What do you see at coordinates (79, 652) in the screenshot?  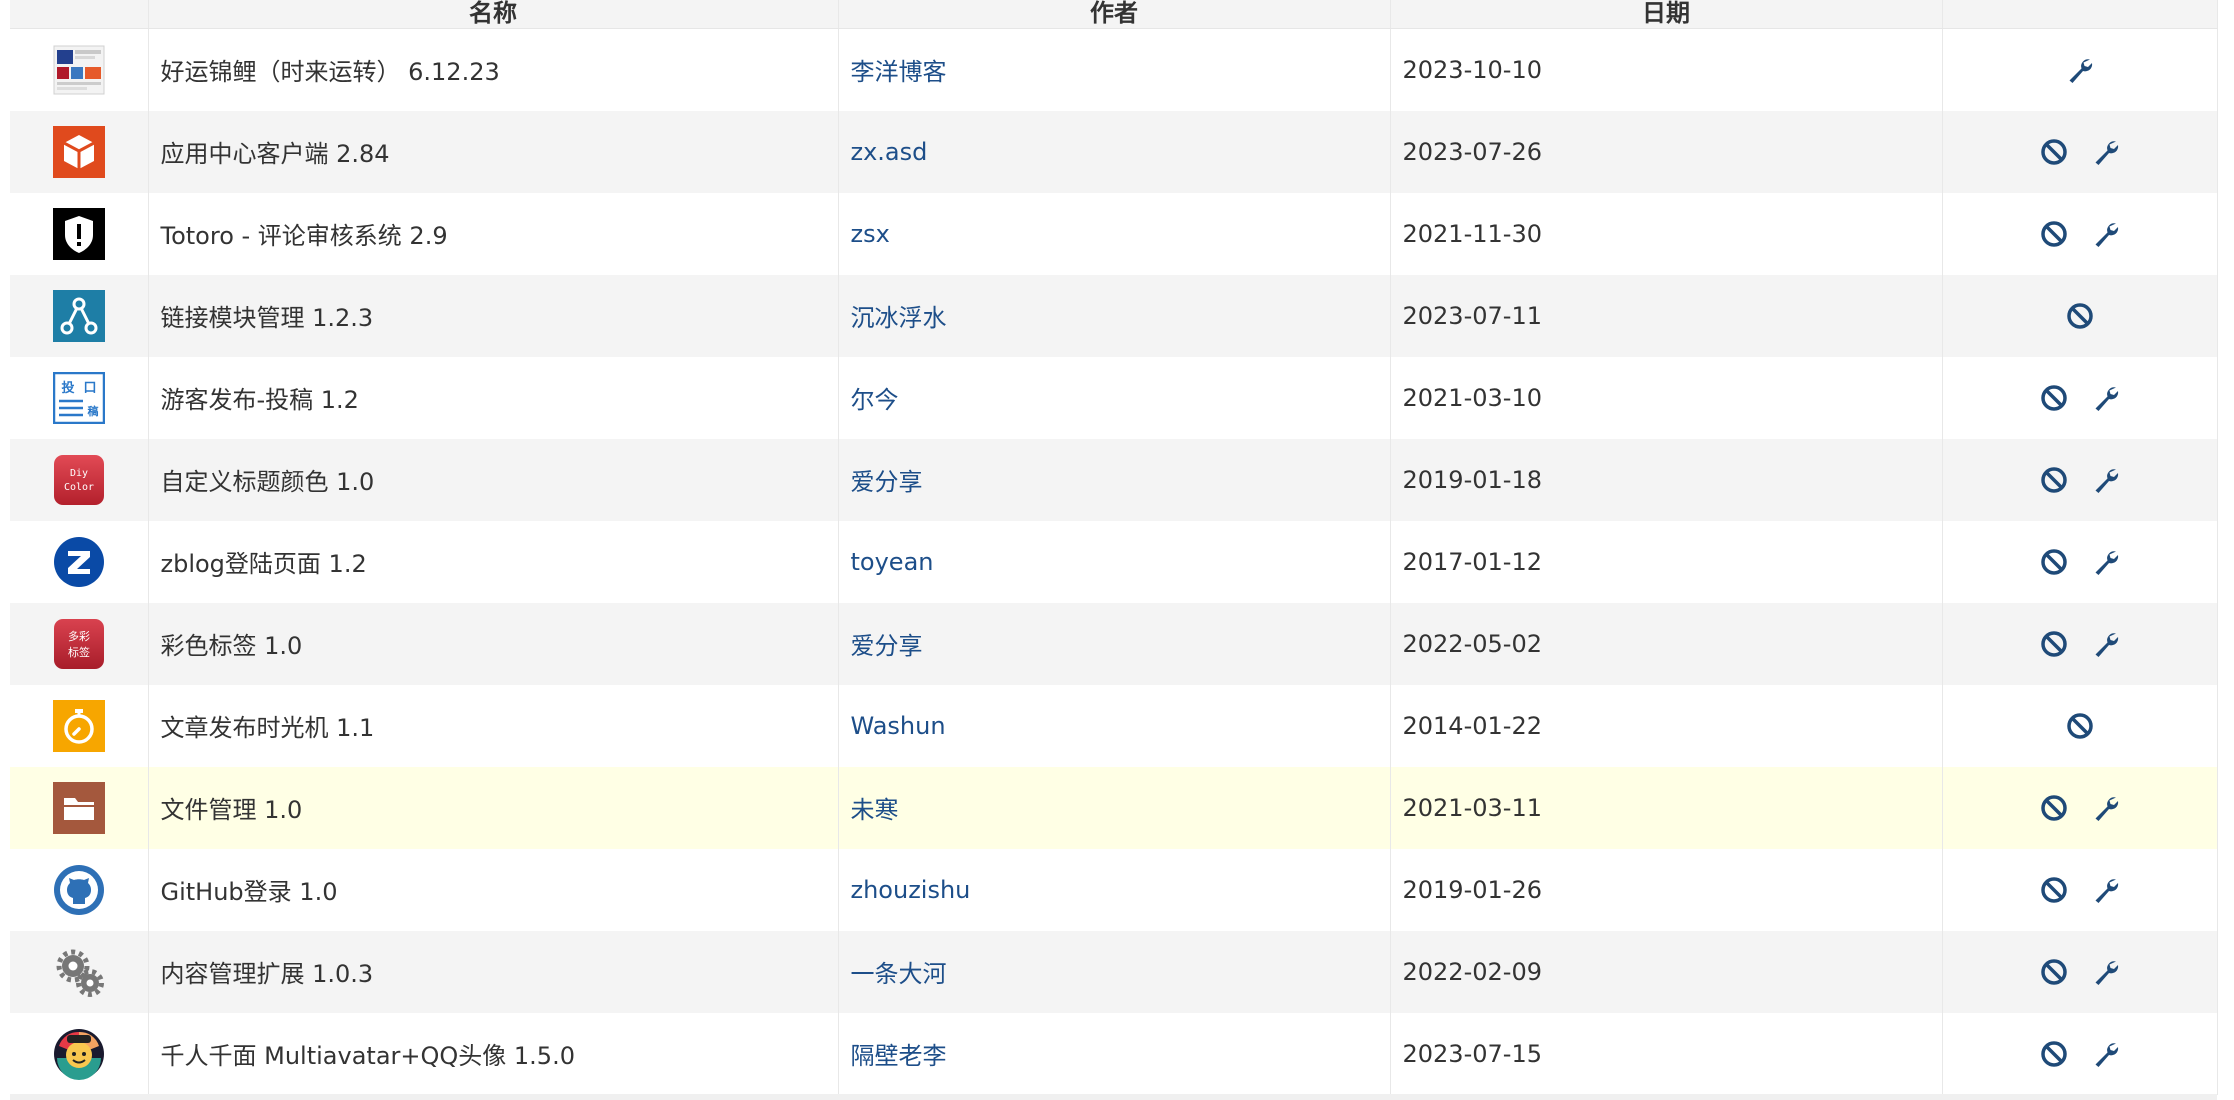 I see `svg-text: 标签` at bounding box center [79, 652].